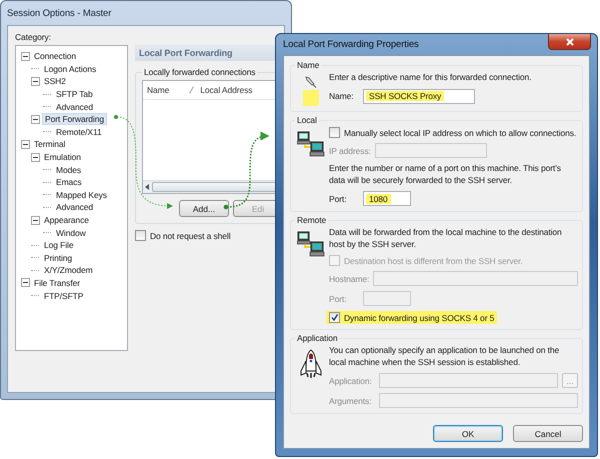 Image resolution: width=600 pixels, height=459 pixels. I want to click on group-title: Locally forwarded connections, so click(199, 72).